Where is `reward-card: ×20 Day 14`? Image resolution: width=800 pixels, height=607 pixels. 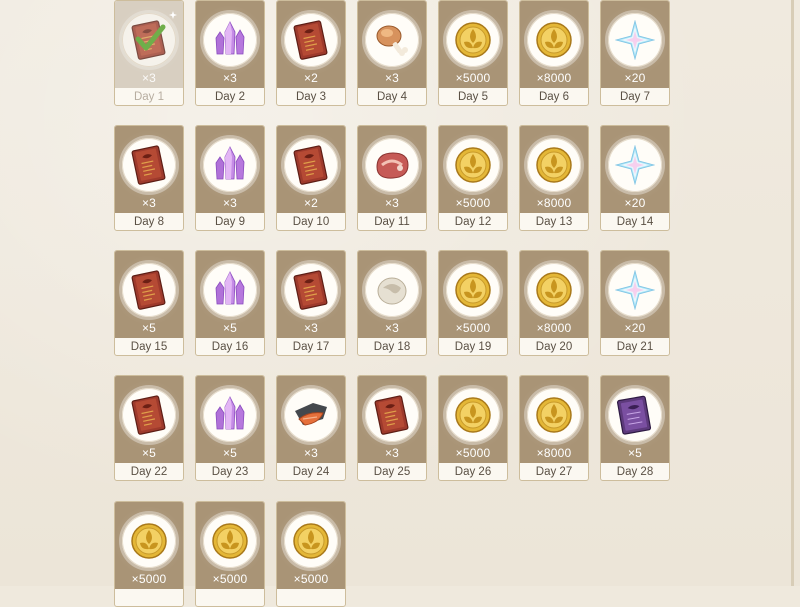 reward-card: ×20 Day 14 is located at coordinates (635, 178).